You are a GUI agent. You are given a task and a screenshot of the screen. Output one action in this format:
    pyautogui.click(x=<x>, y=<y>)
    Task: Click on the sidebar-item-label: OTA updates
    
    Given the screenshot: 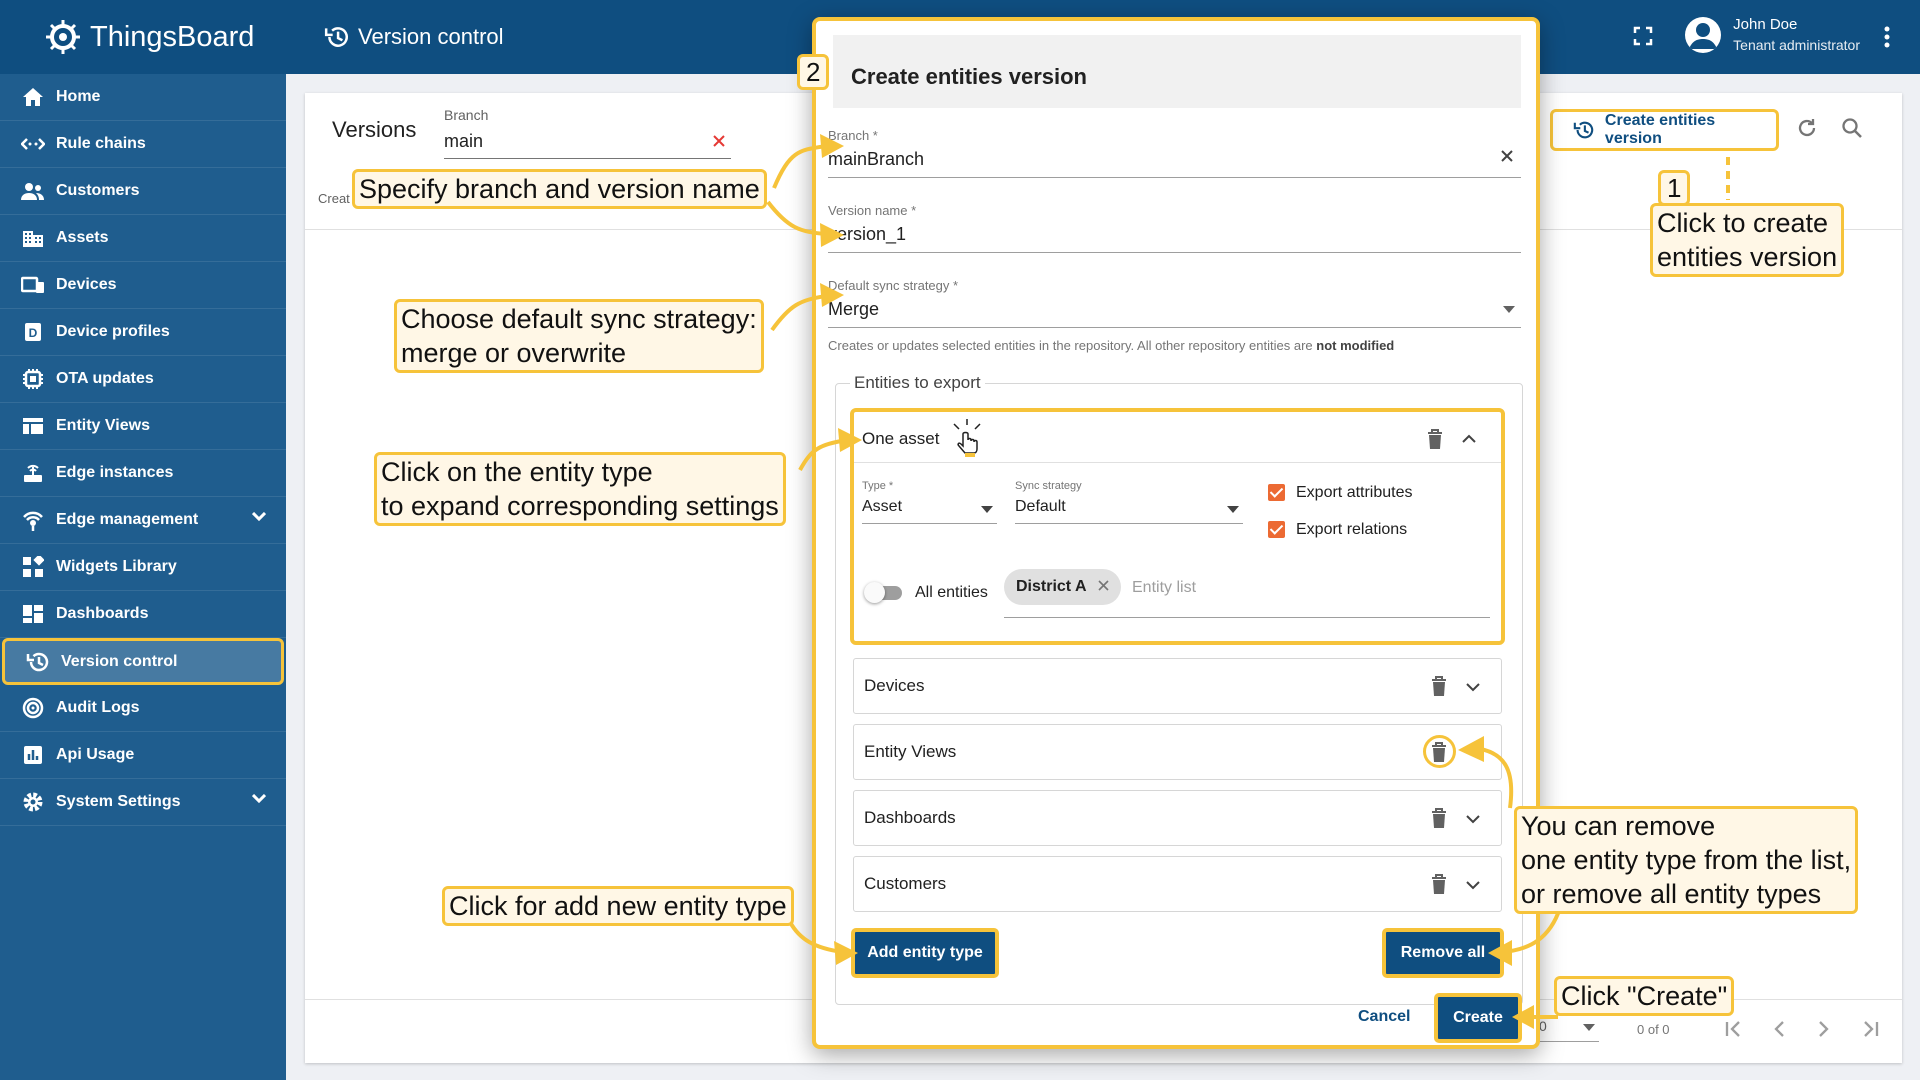 What is the action you would take?
    pyautogui.click(x=105, y=378)
    